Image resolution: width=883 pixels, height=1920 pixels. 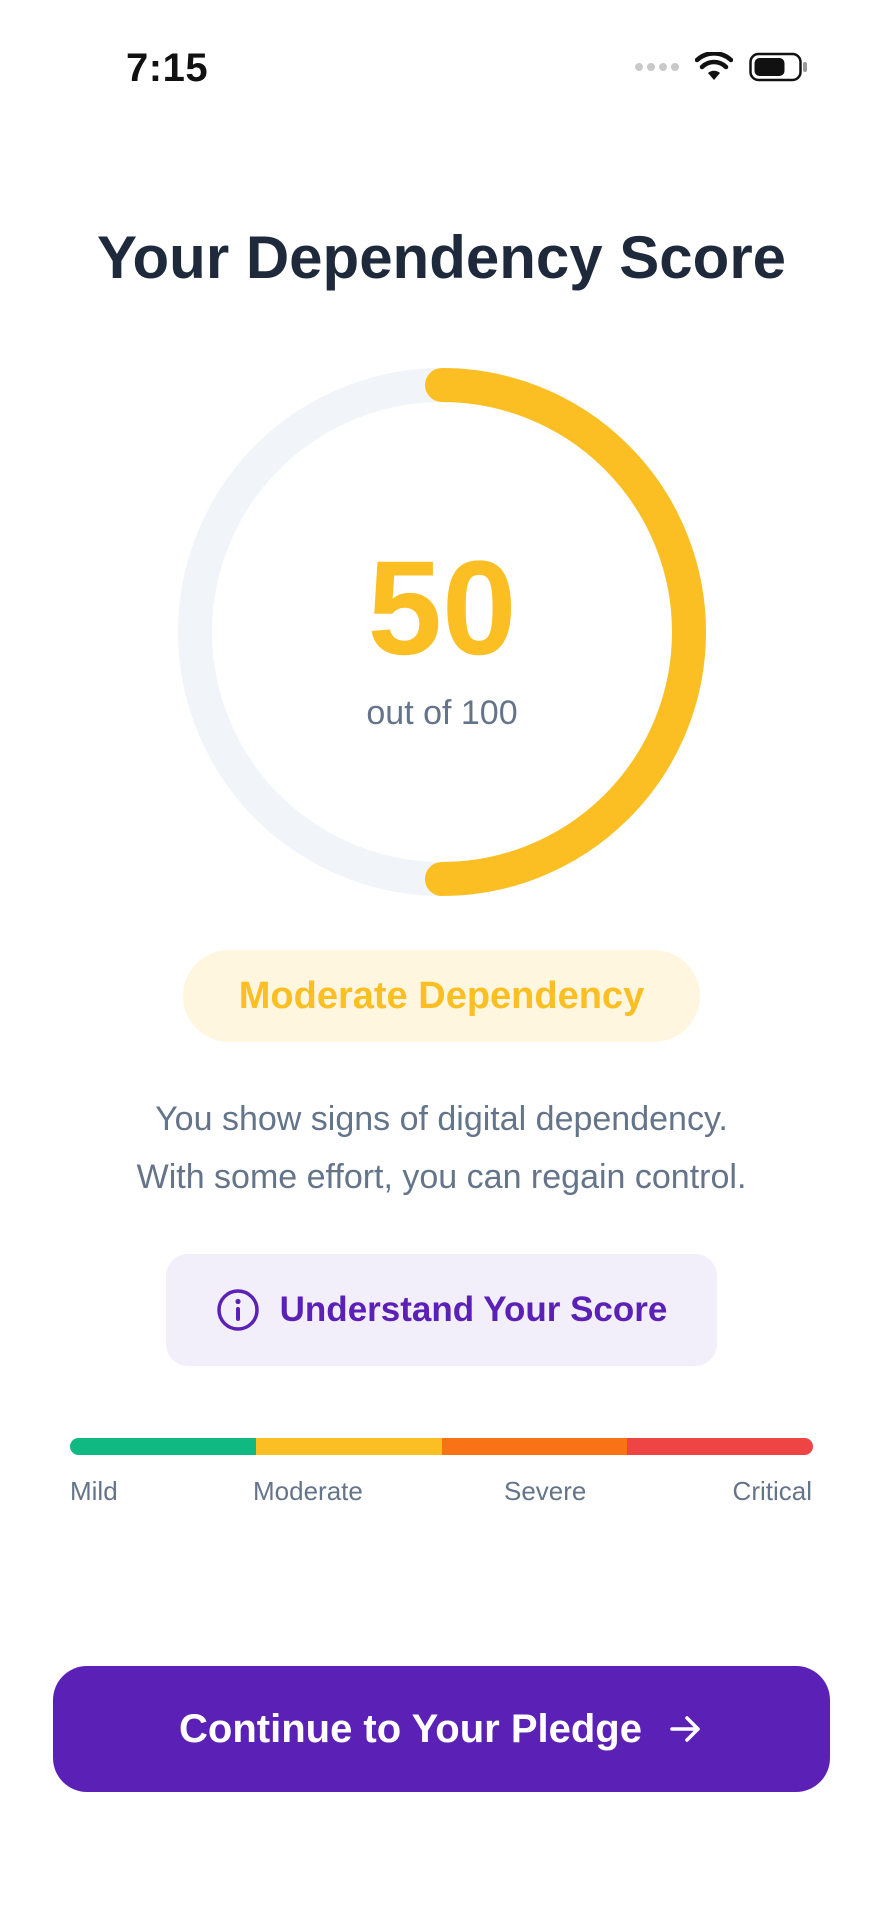 I want to click on scale-segment-severe, so click(x=534, y=1446).